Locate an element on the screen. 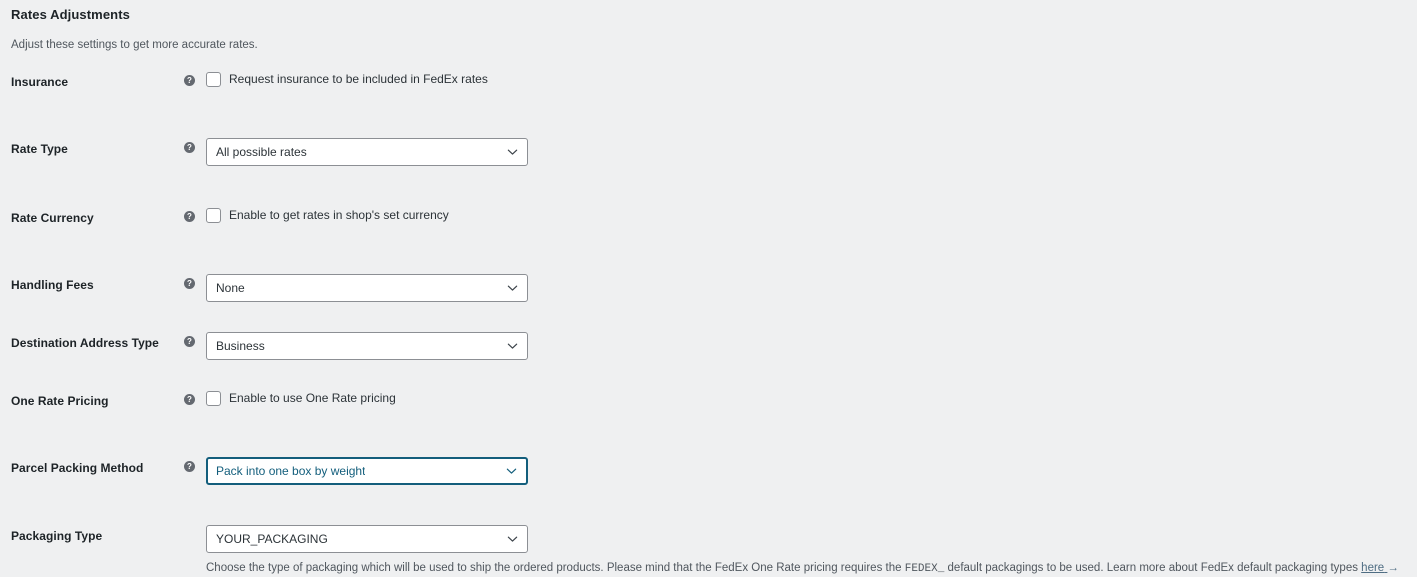  label-destination-address-type: Destination Address Type is located at coordinates (85, 343).